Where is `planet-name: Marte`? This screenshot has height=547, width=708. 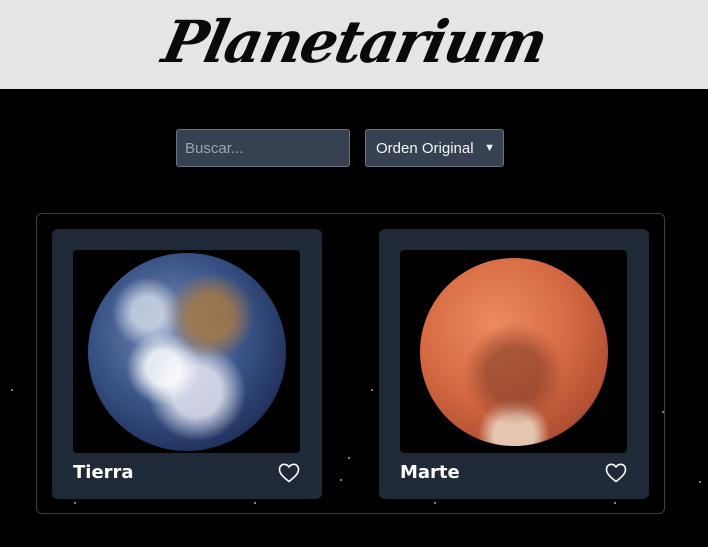 planet-name: Marte is located at coordinates (430, 472).